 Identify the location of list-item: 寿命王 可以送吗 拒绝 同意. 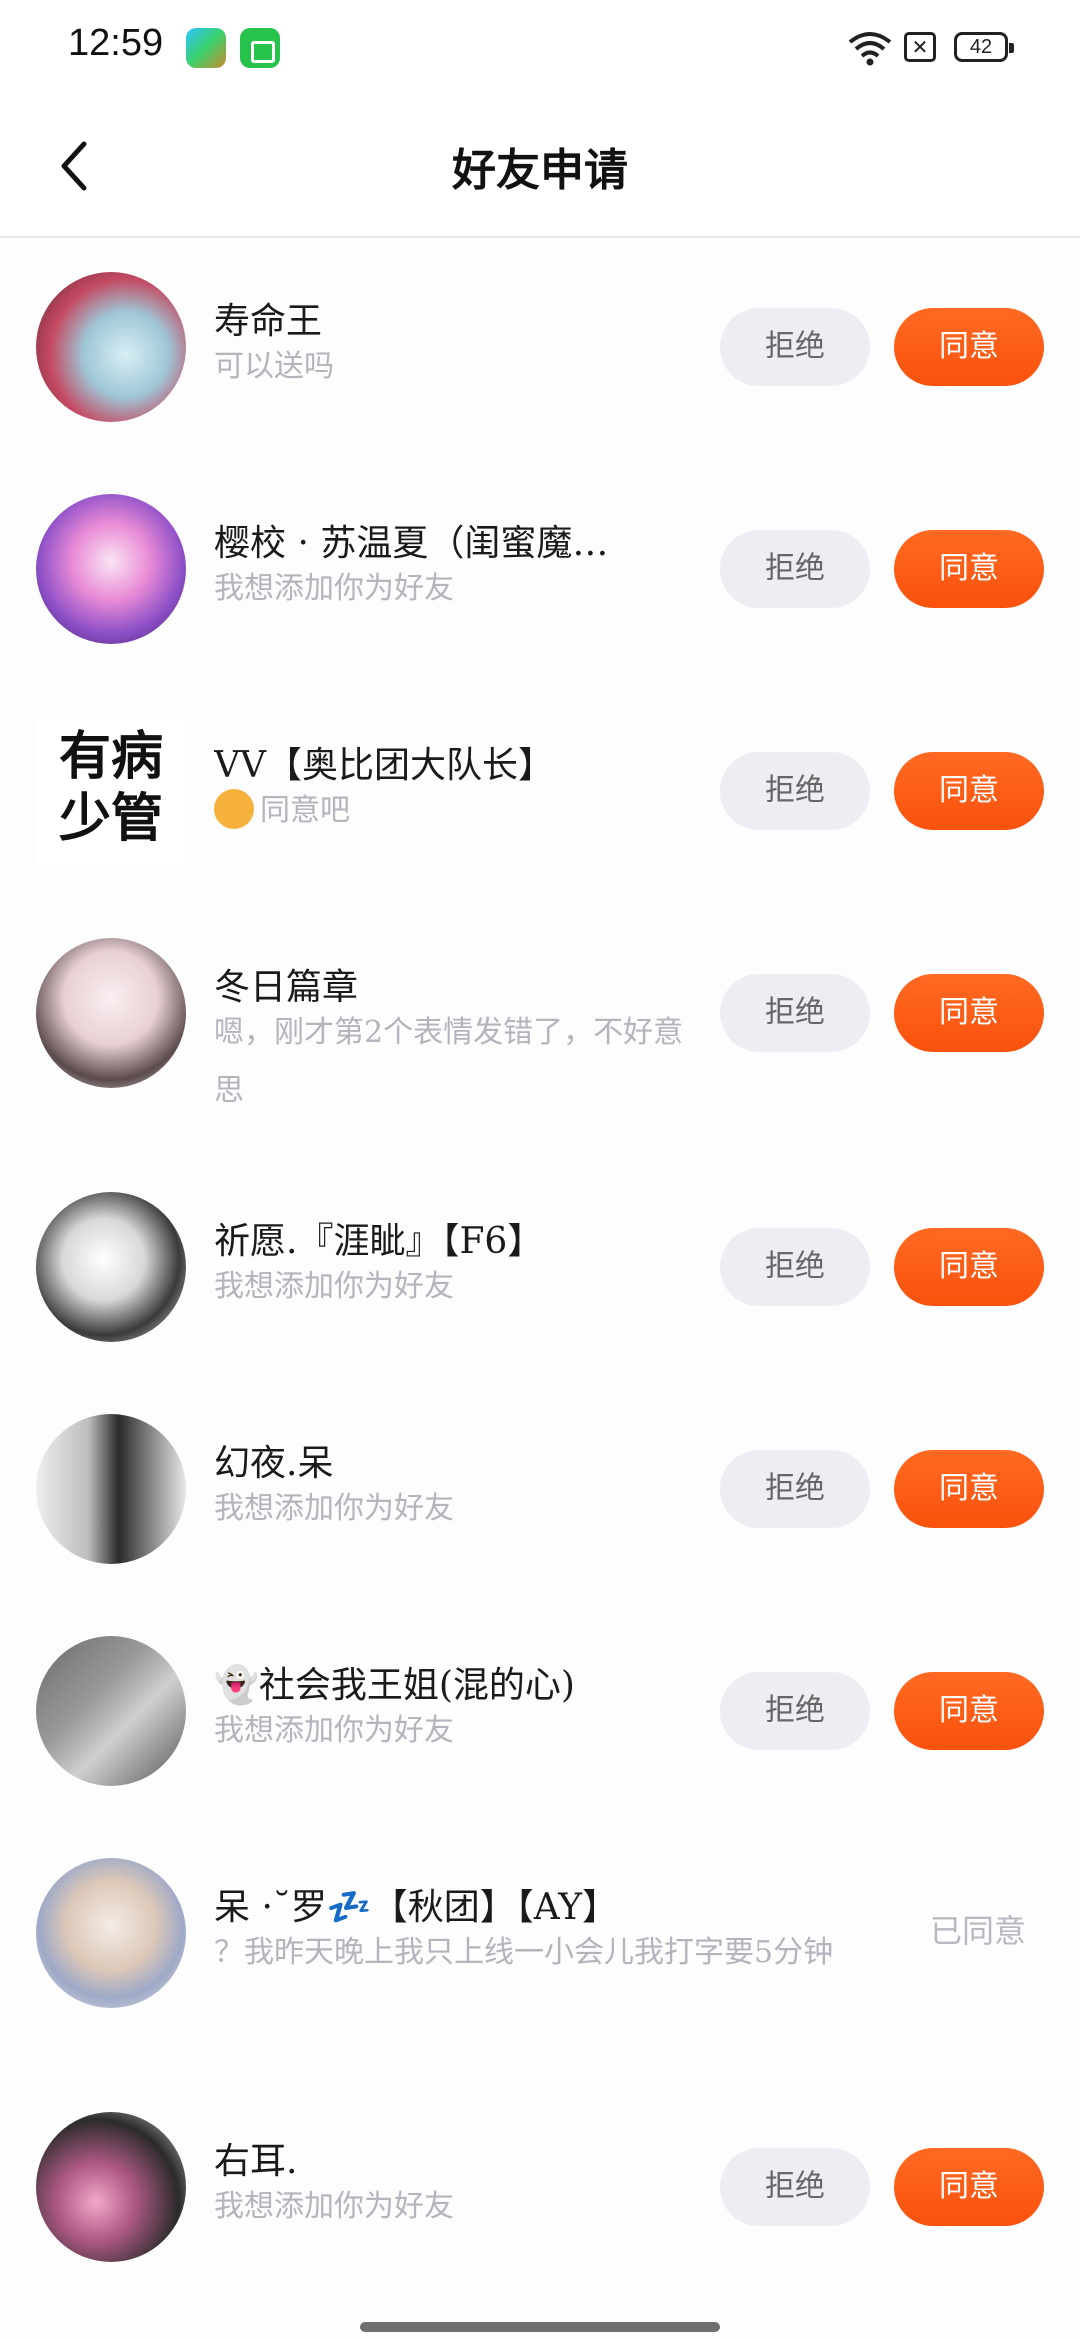
(540, 351).